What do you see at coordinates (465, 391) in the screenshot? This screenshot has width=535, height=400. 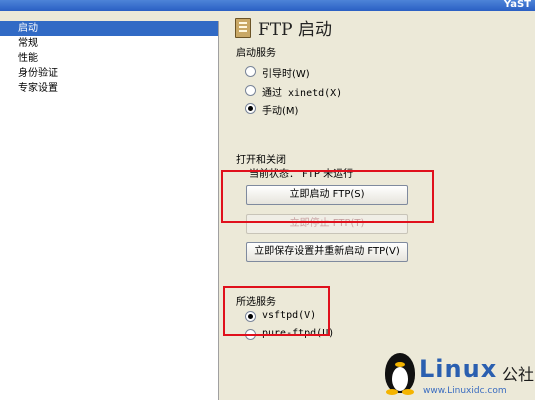 I see `watermark-url: www.Linuxidc.com` at bounding box center [465, 391].